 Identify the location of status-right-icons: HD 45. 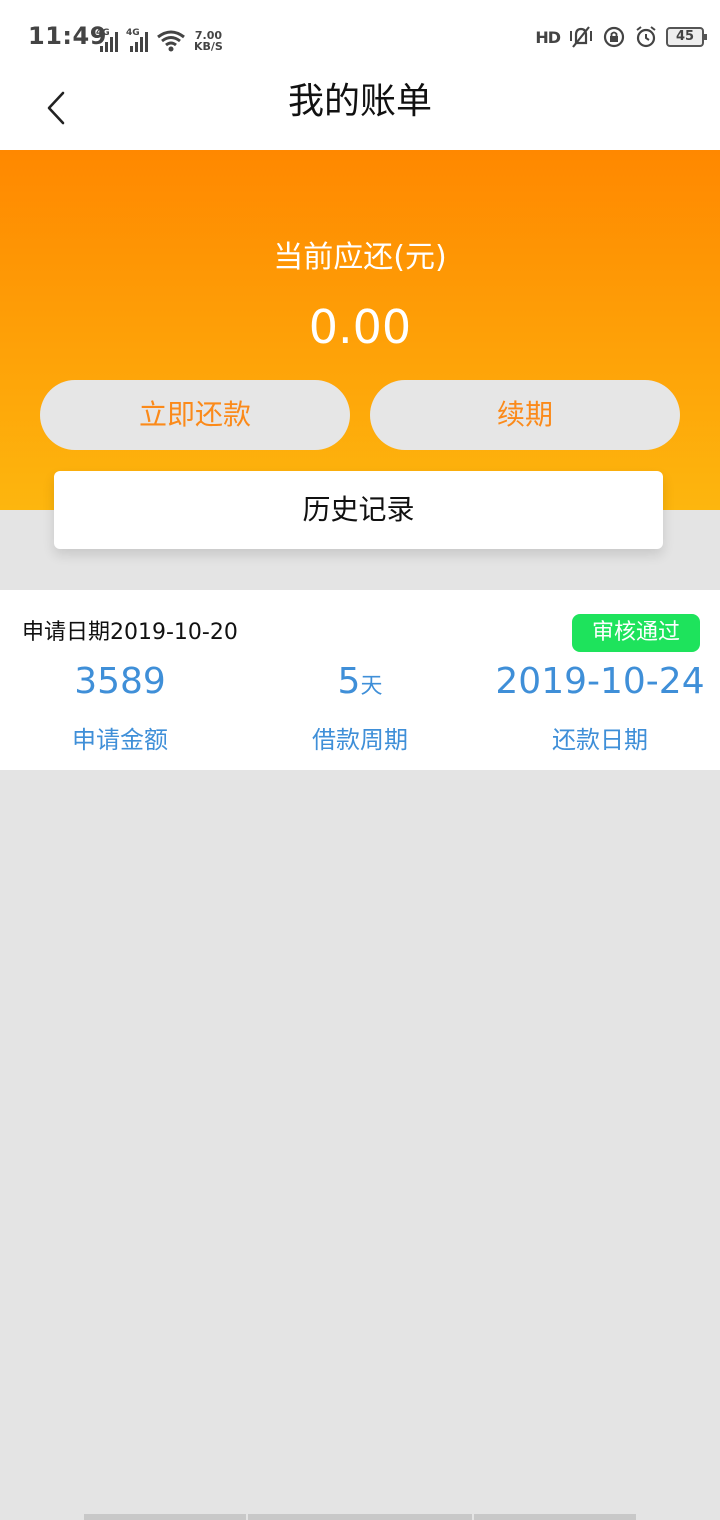
(621, 37).